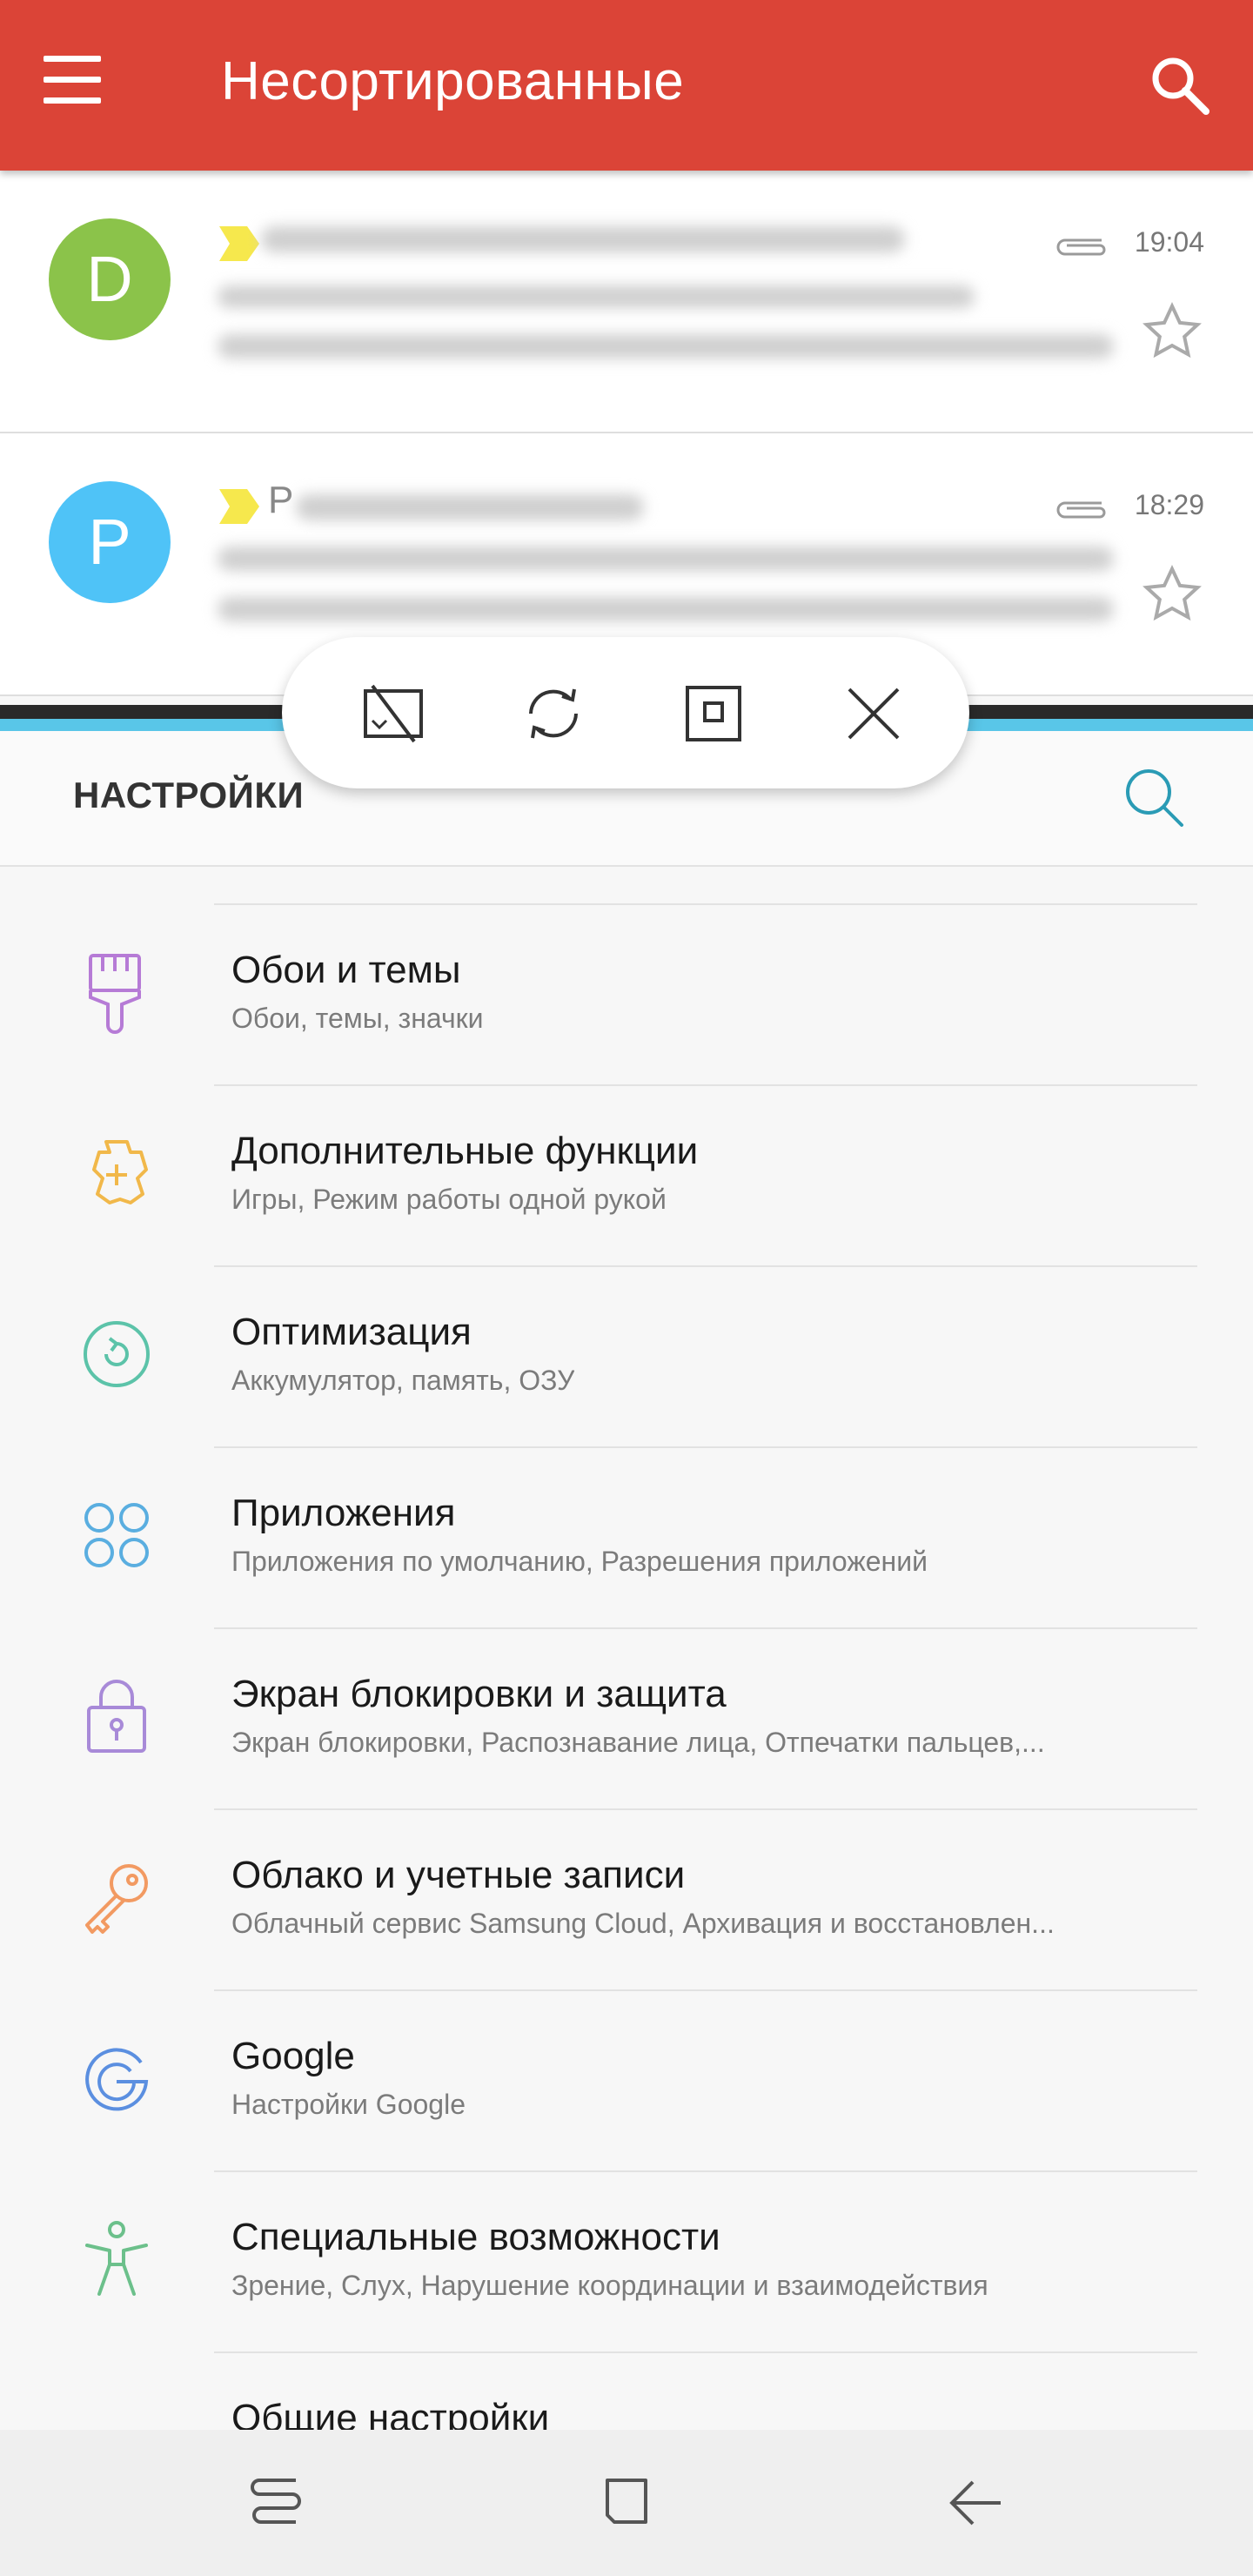 The width and height of the screenshot is (1253, 2576). I want to click on settings-item-optimization: Оптимизация Аккумулятор, память, ОЗУ, so click(626, 1357).